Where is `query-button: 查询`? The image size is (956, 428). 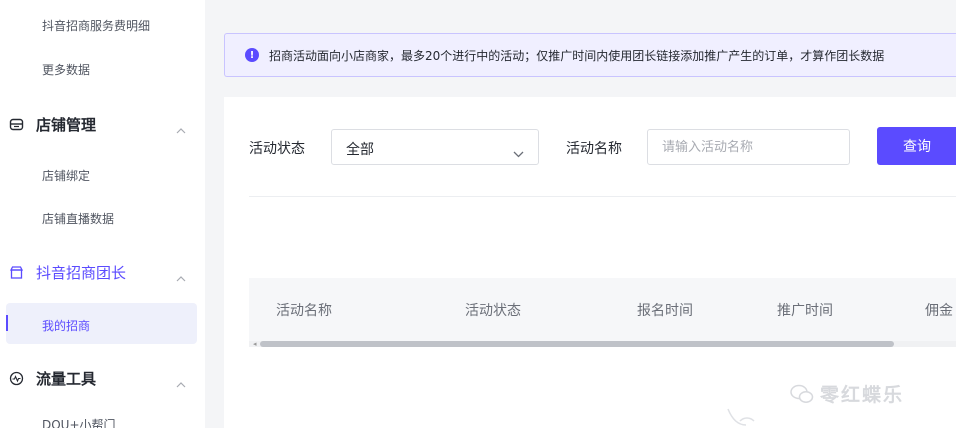 query-button: 查询 is located at coordinates (916, 146).